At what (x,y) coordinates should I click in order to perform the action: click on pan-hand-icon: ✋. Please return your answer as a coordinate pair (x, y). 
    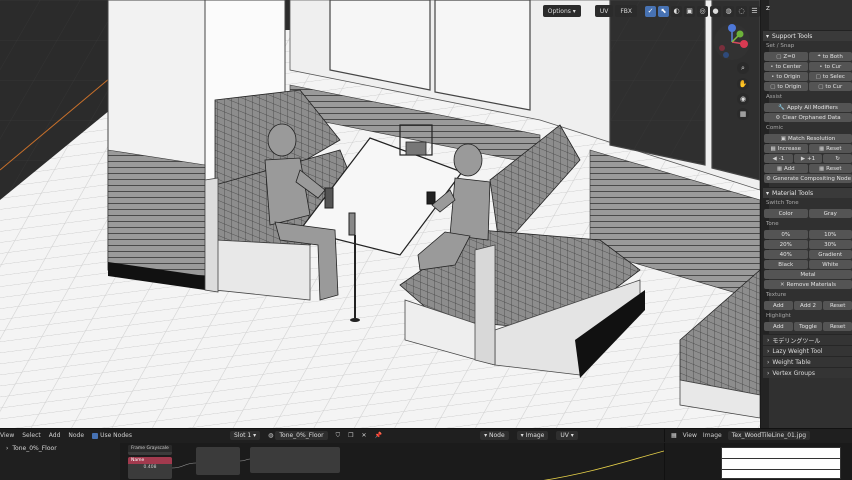
    Looking at the image, I should click on (743, 84).